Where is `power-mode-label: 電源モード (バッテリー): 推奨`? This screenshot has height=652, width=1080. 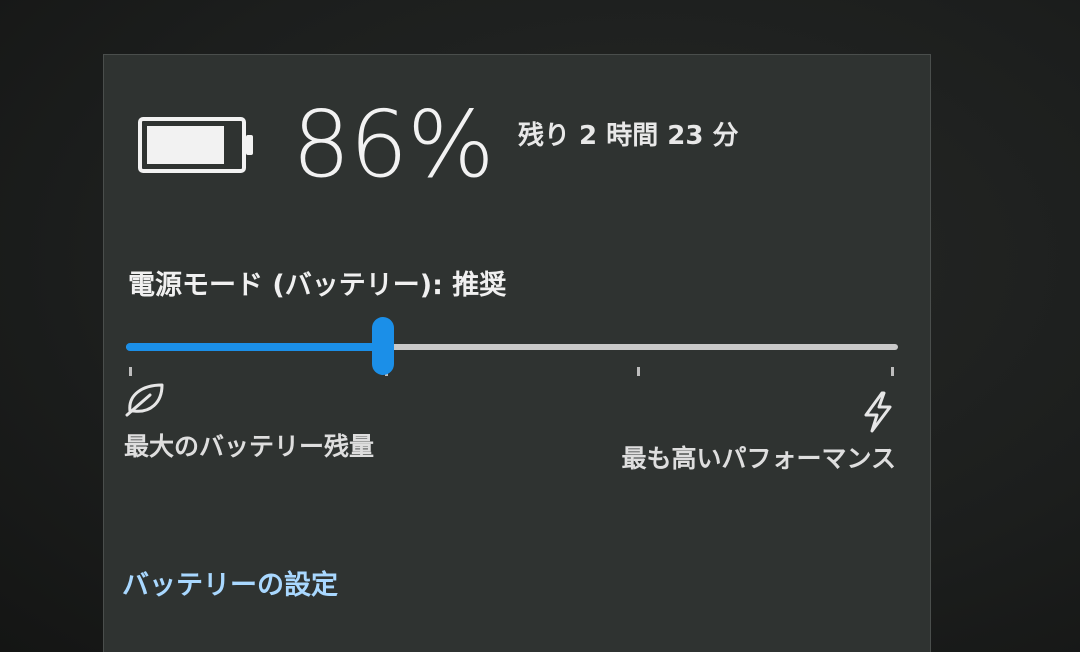
power-mode-label: 電源モード (バッテリー): 推奨 is located at coordinates (317, 285).